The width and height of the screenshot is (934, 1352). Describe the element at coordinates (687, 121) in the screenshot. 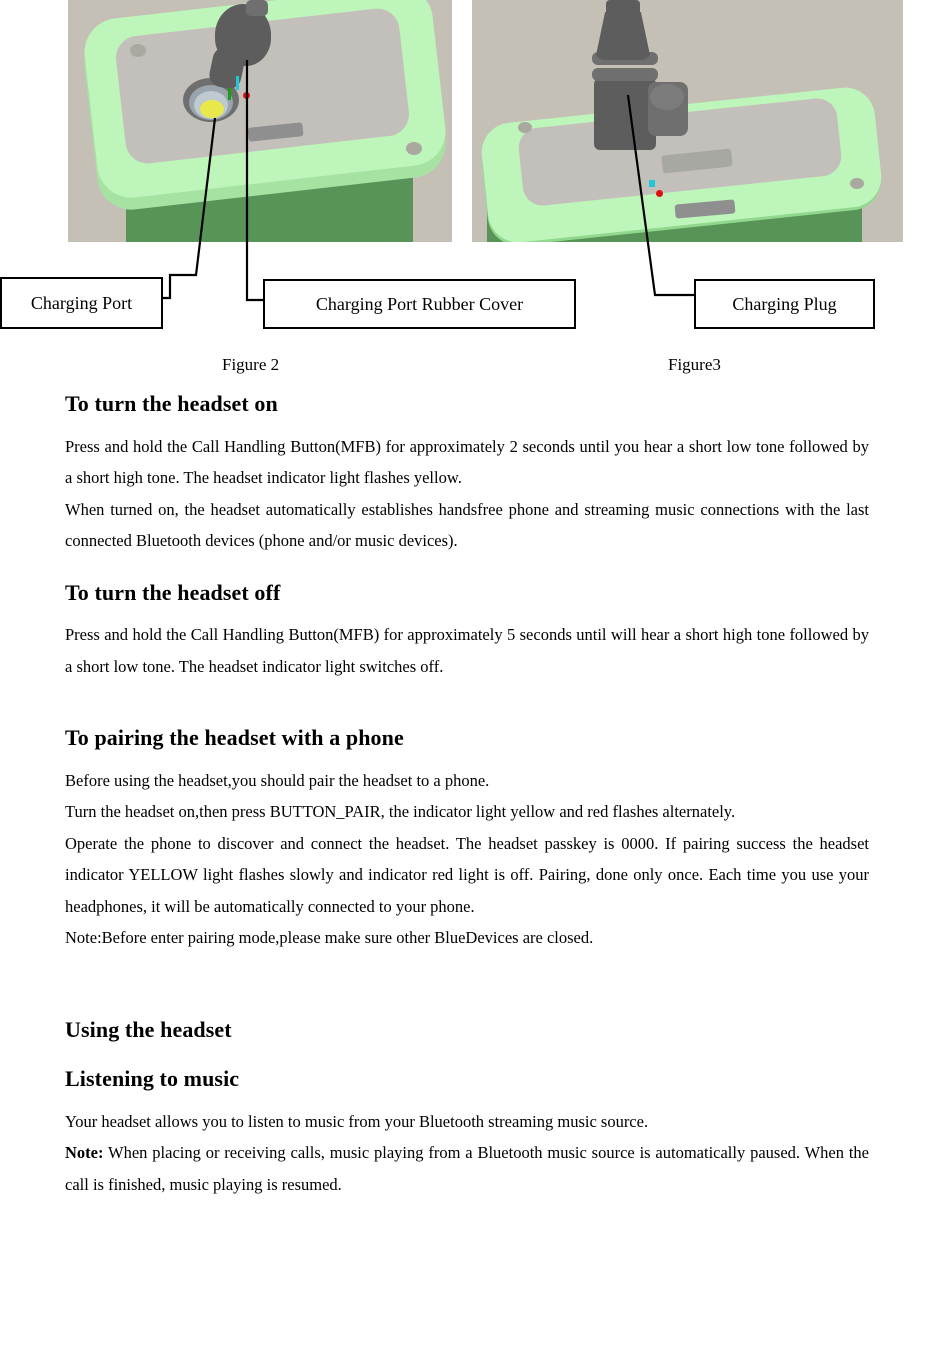

I see `figure-3-image` at that location.